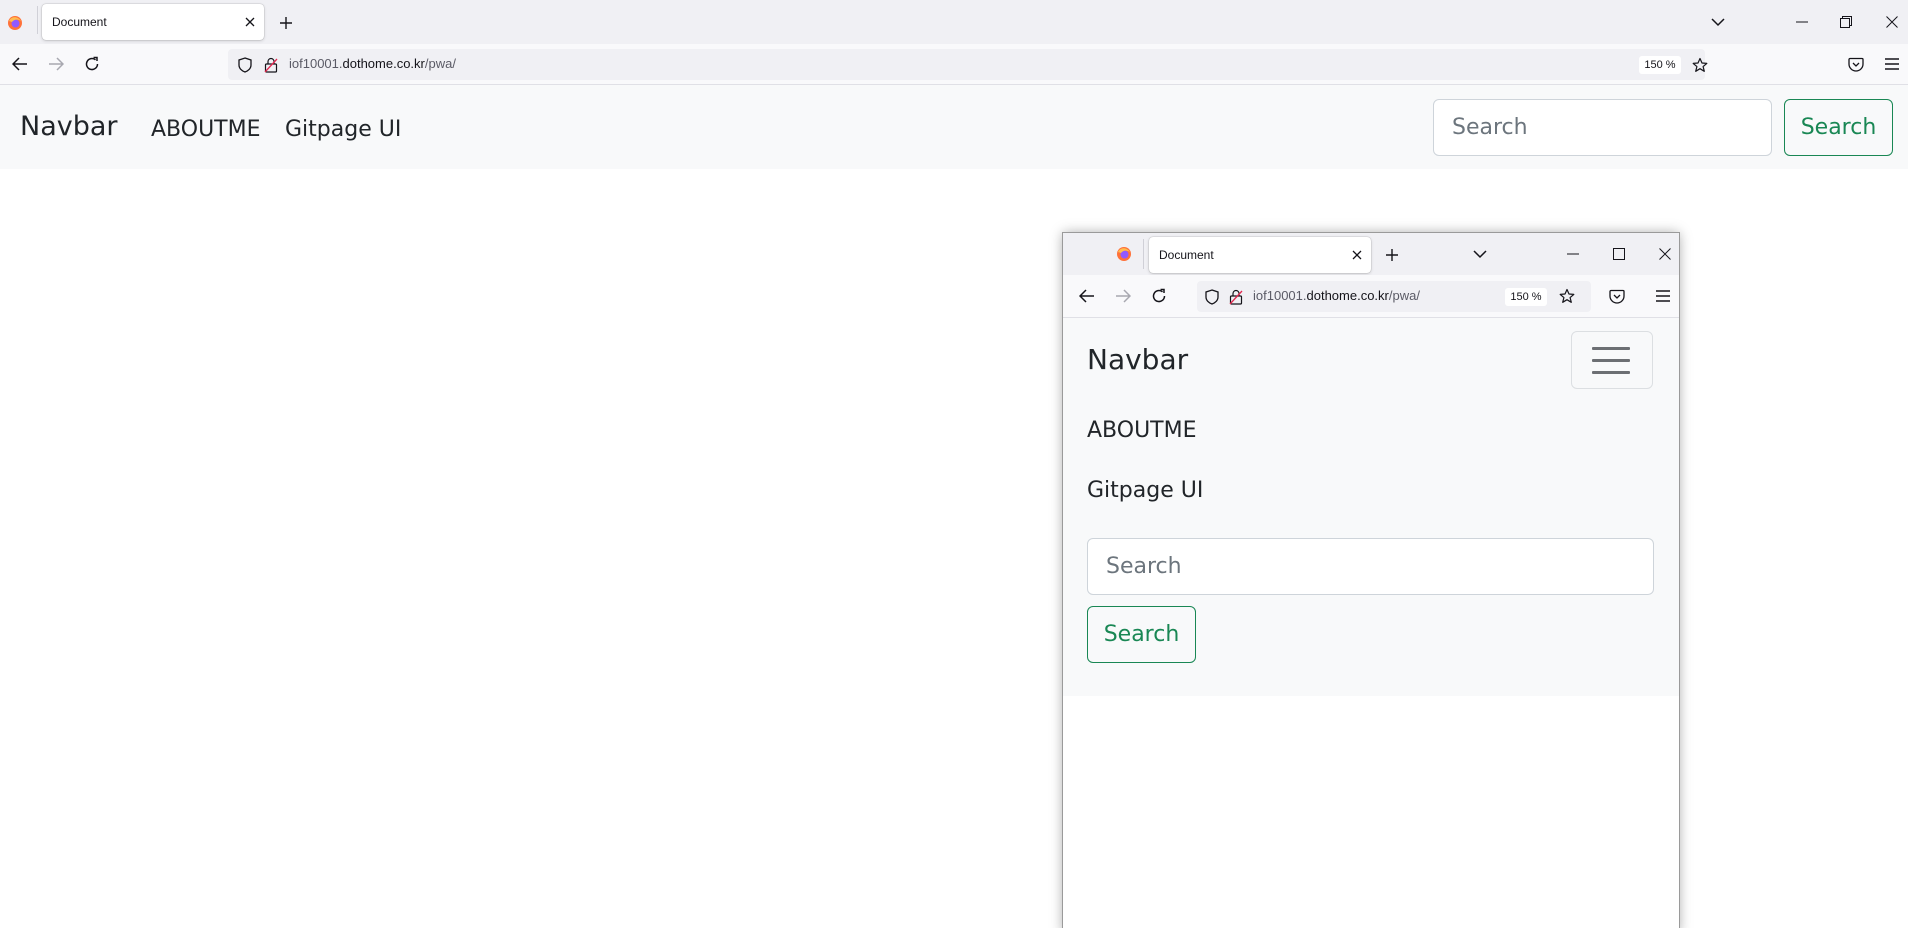 This screenshot has width=1908, height=928. I want to click on inner-chevron-down-icon, so click(1480, 254).